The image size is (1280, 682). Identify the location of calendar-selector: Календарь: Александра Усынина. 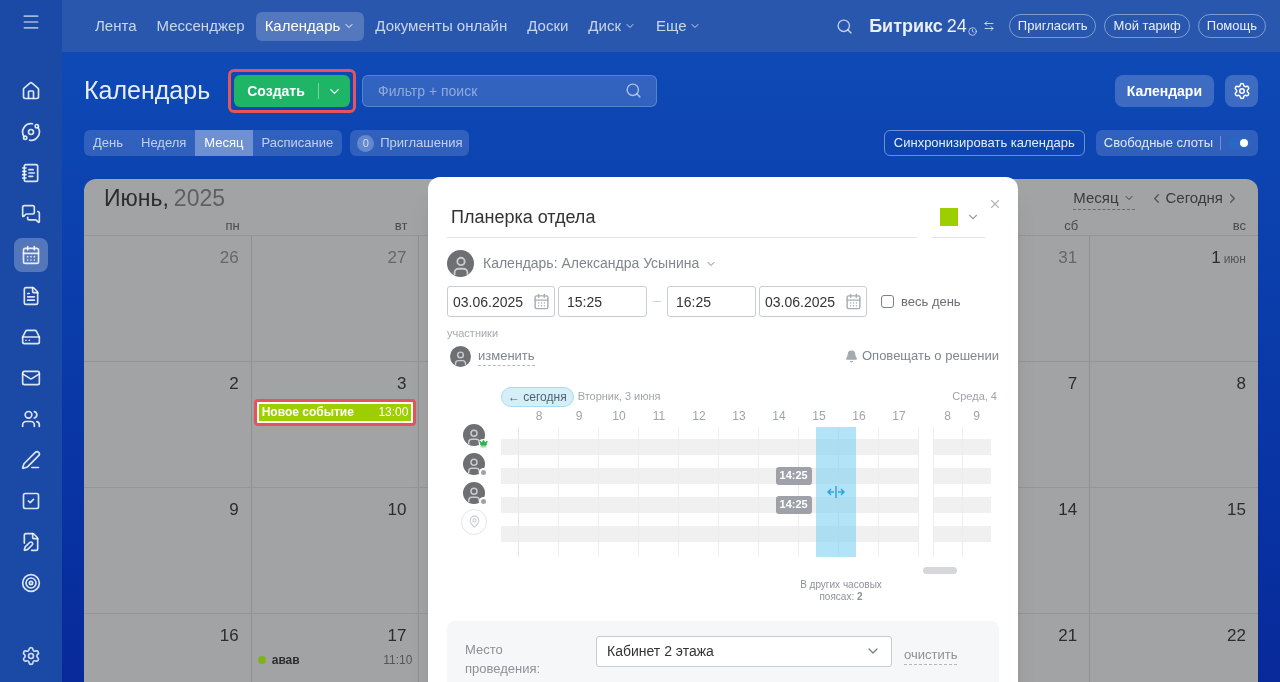
(600, 263).